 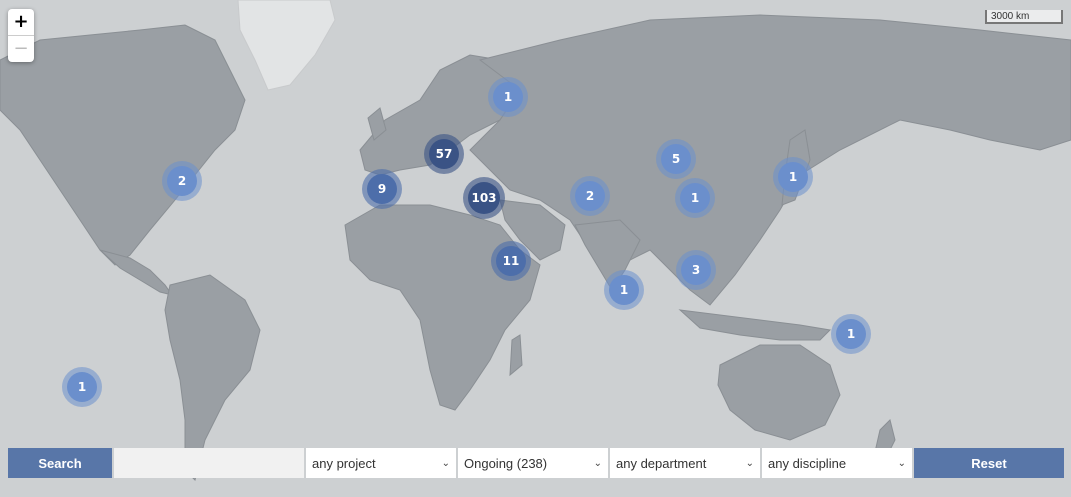 I want to click on cluster-marker-southeast-asia: 3, so click(x=696, y=270).